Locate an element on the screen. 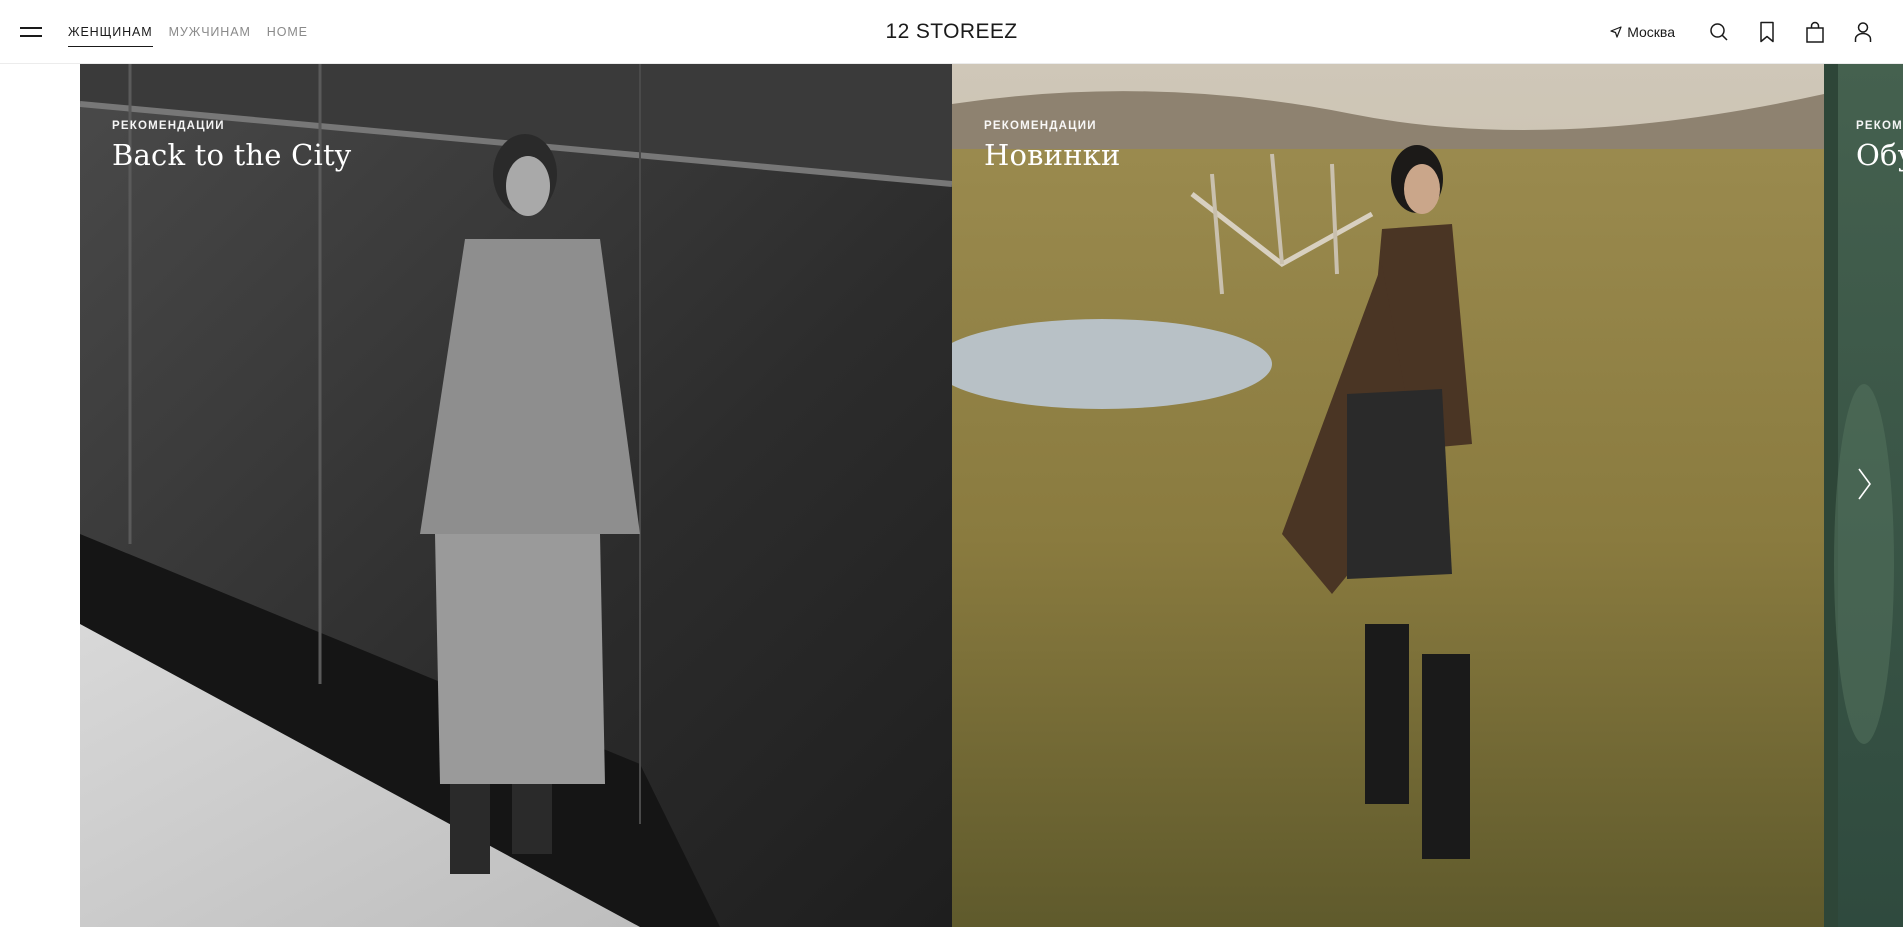  slide-title: Обувь is located at coordinates (1879, 155).